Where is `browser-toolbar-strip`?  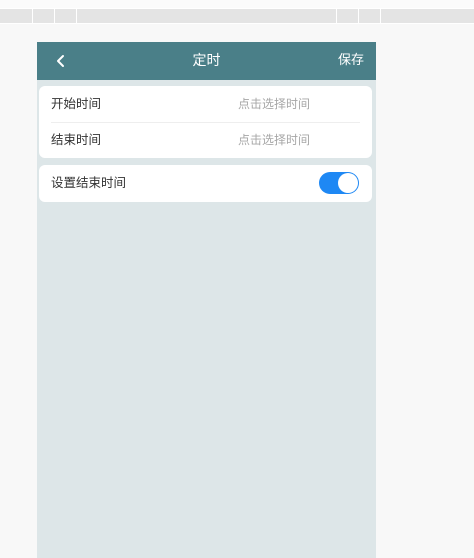
browser-toolbar-strip is located at coordinates (237, 12).